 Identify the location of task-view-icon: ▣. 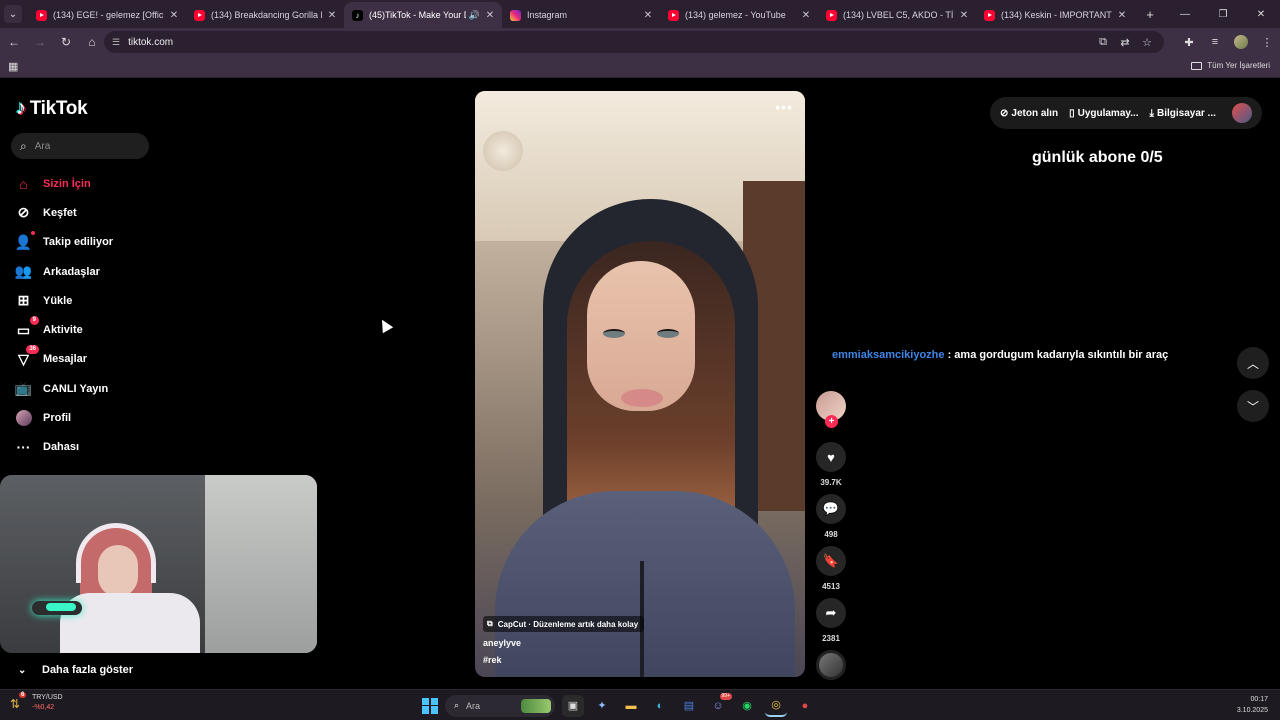
(573, 705).